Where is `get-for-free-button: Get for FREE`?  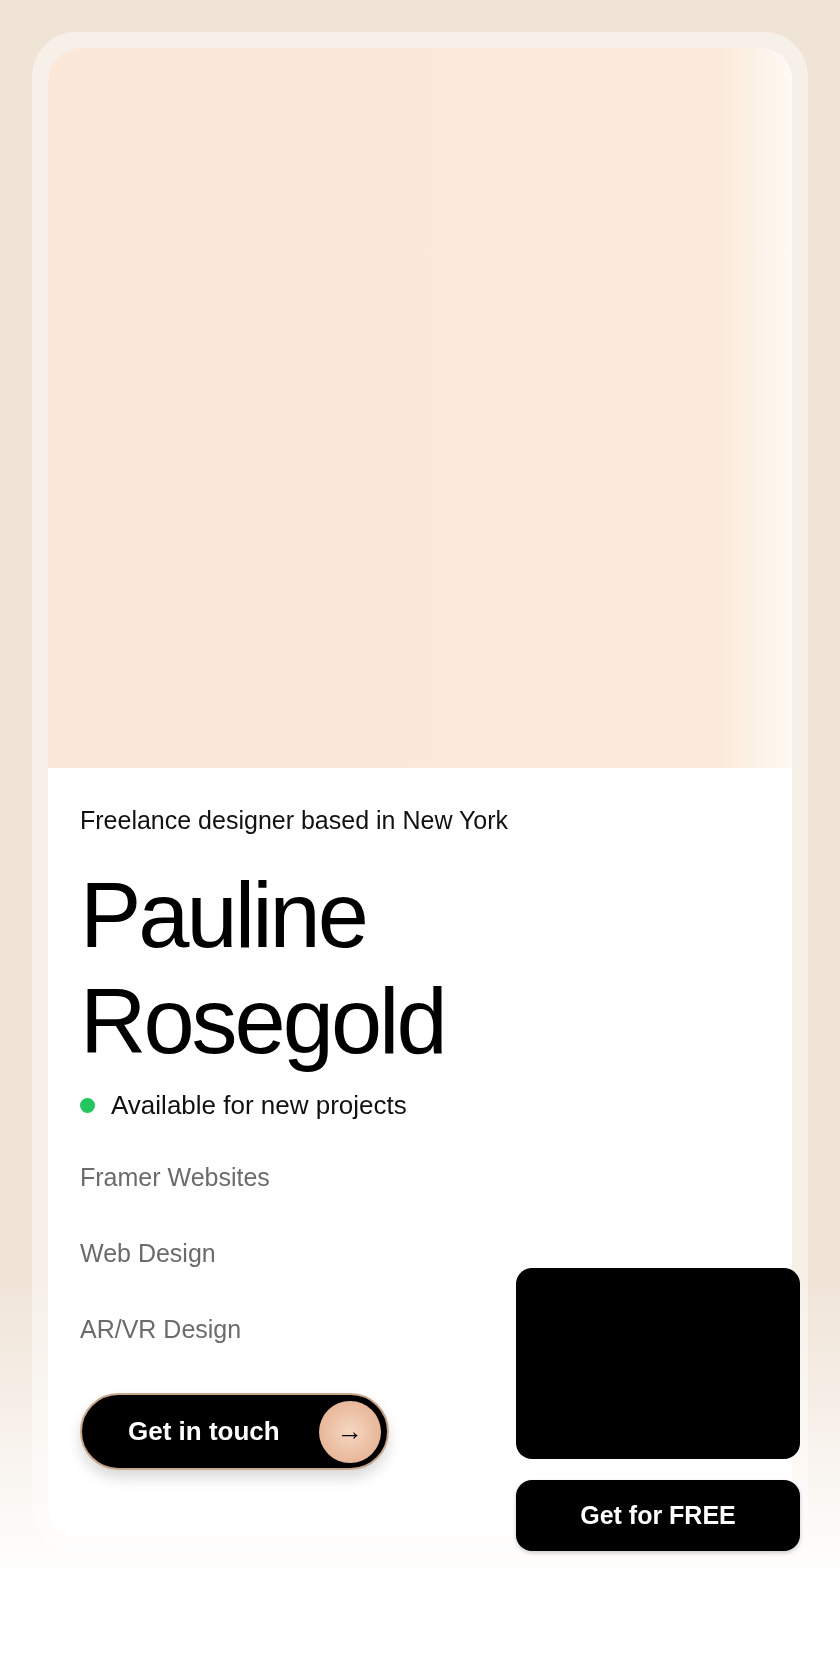
get-for-free-button: Get for FREE is located at coordinates (658, 1515).